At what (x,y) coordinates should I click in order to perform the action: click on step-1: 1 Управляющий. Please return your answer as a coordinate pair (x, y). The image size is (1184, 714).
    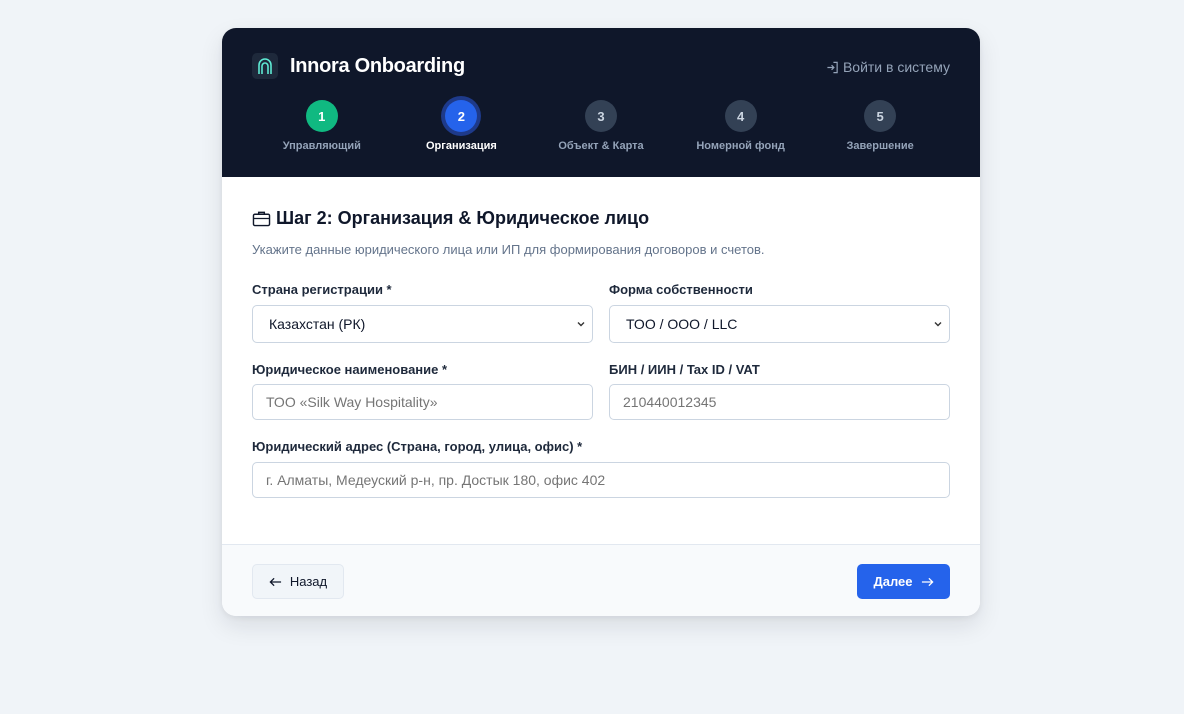
    Looking at the image, I should click on (322, 126).